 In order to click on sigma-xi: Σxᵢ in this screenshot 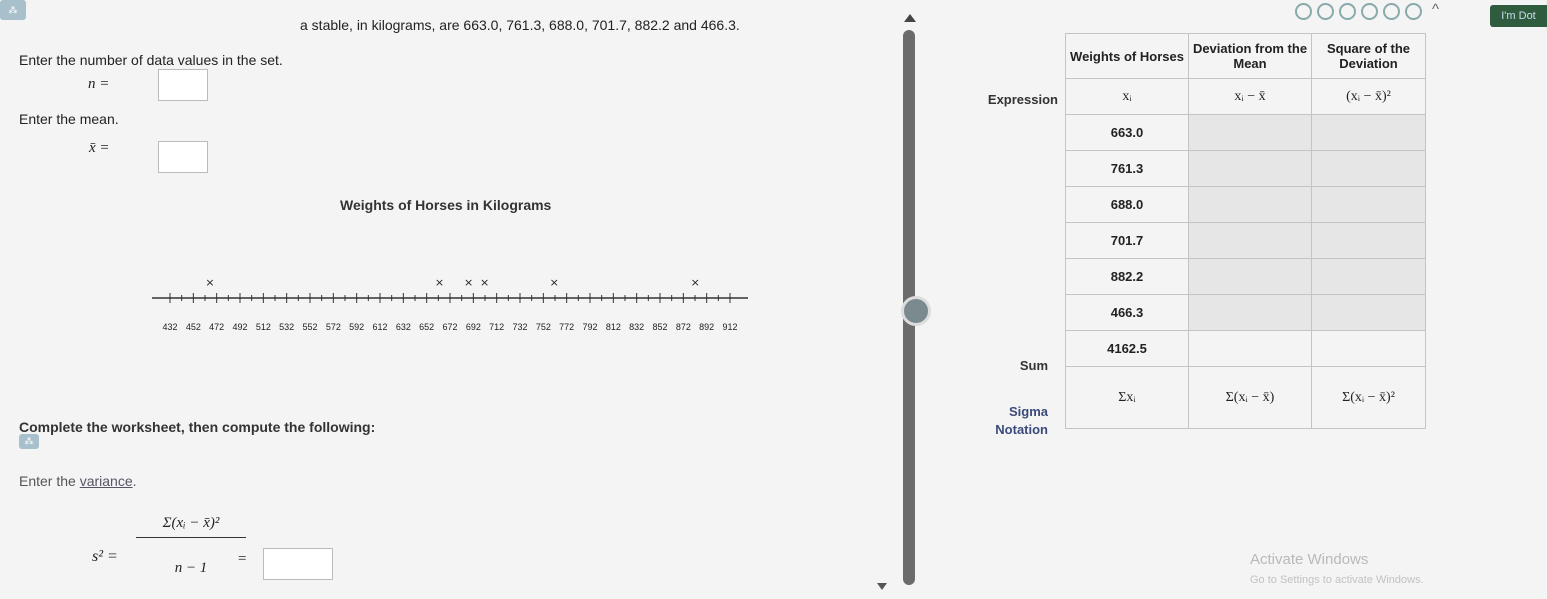, I will do `click(1127, 397)`.